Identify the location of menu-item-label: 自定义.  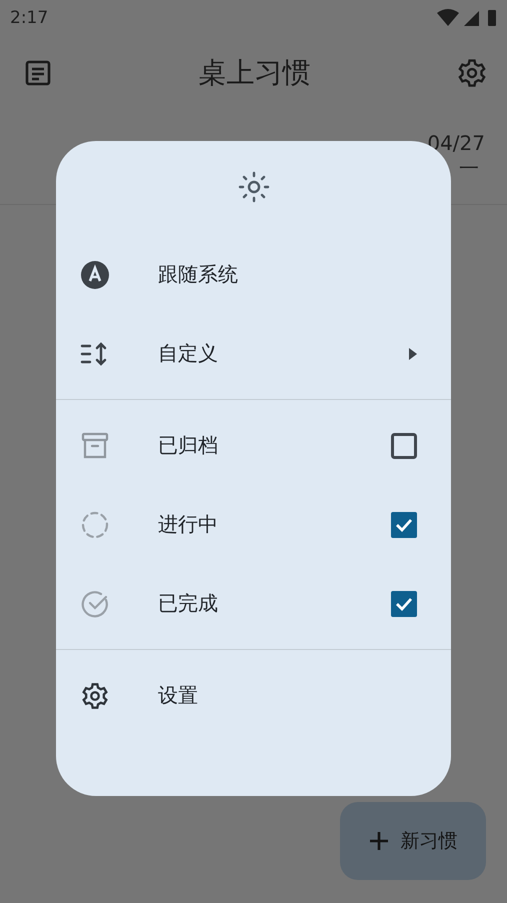
(188, 353).